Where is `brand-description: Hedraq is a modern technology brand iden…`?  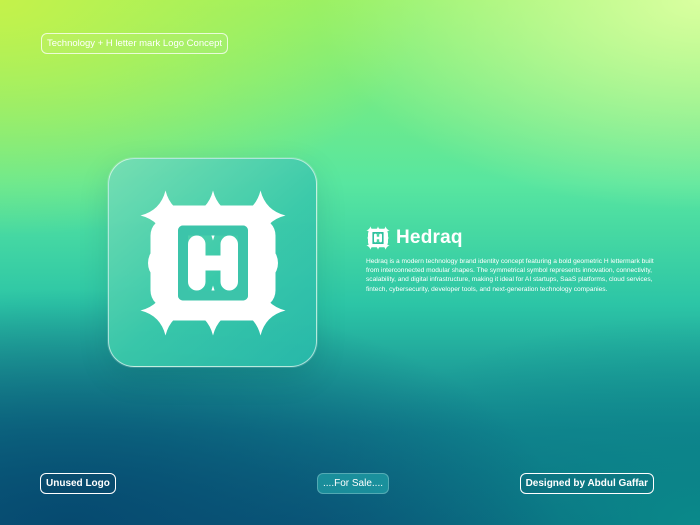 brand-description: Hedraq is a modern technology brand iden… is located at coordinates (510, 275).